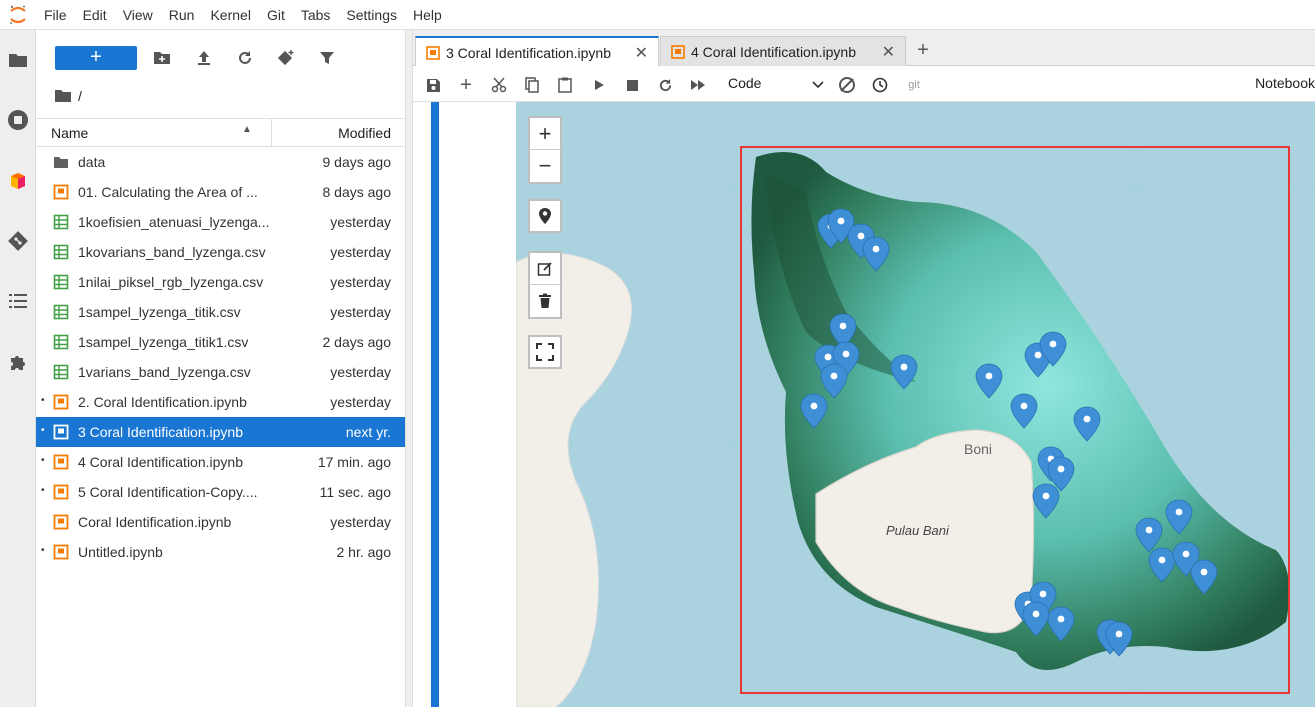 The width and height of the screenshot is (1315, 707). I want to click on file-list-item: 1kovarians_band_lyzenga.csv yesterday, so click(220, 252).